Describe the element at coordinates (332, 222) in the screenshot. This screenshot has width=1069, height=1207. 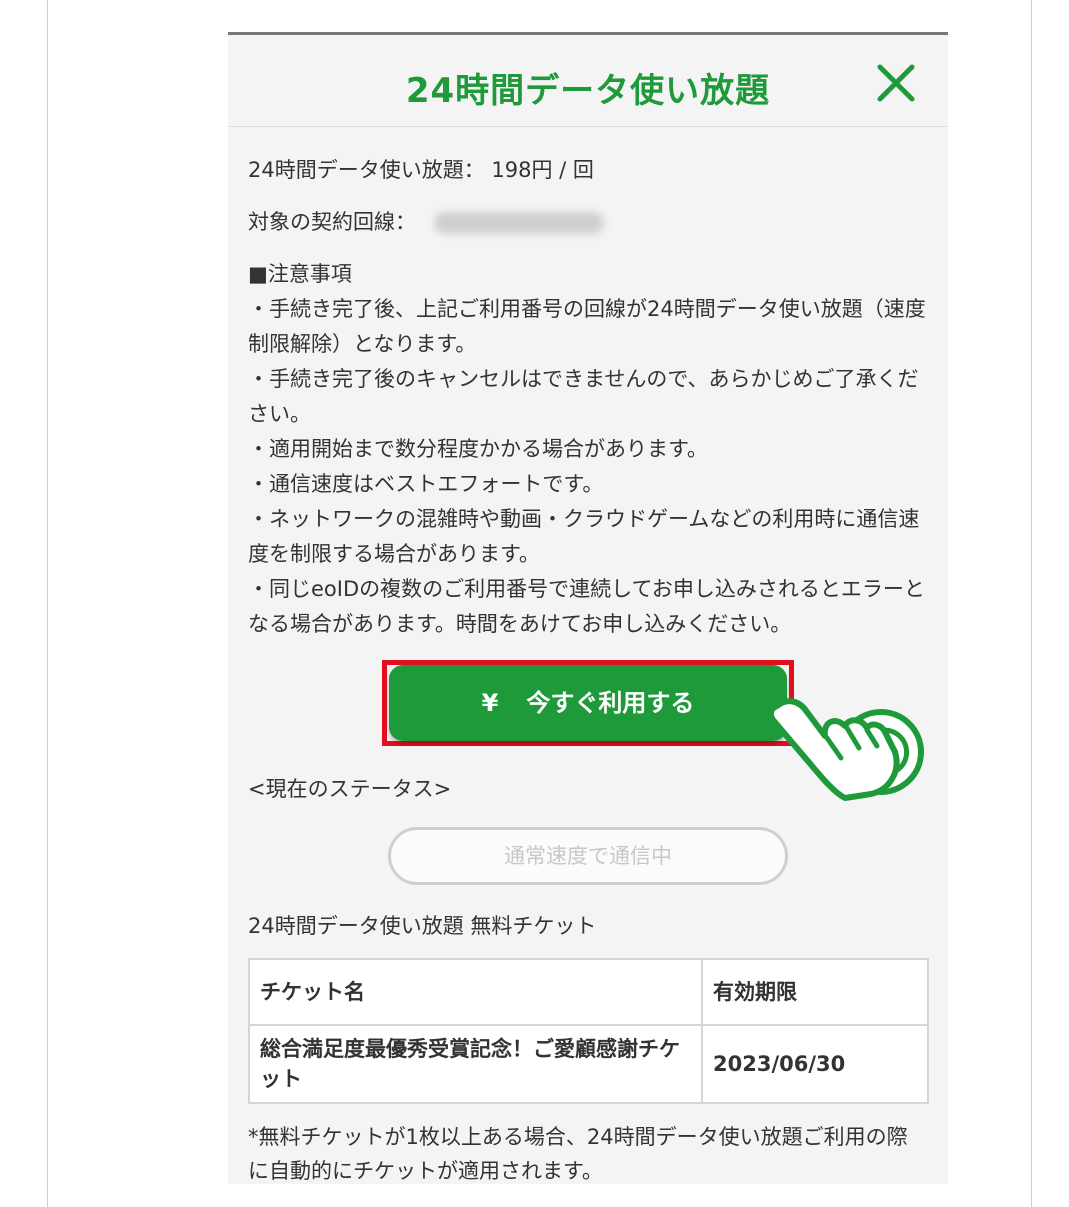
I see `contract-line-label: 対象の契約回線：` at that location.